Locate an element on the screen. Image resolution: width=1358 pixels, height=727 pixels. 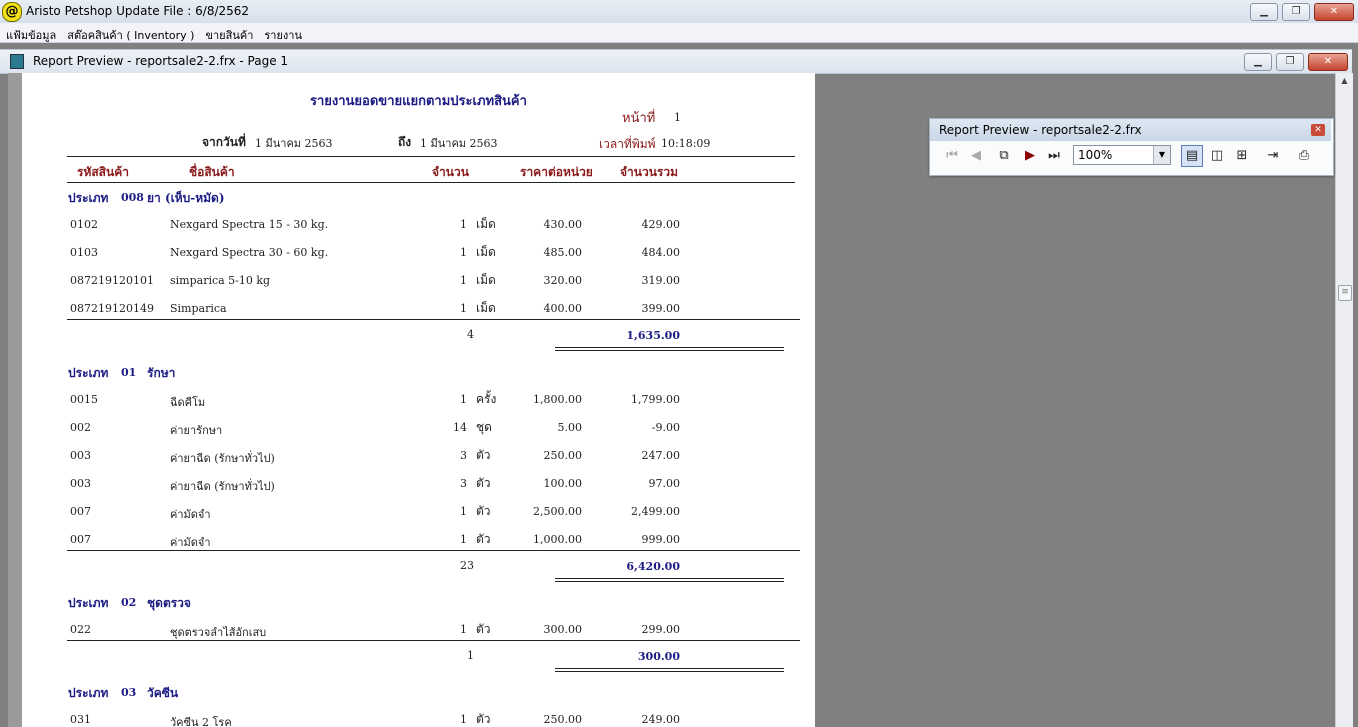
group-code: 008 is located at coordinates (132, 197).